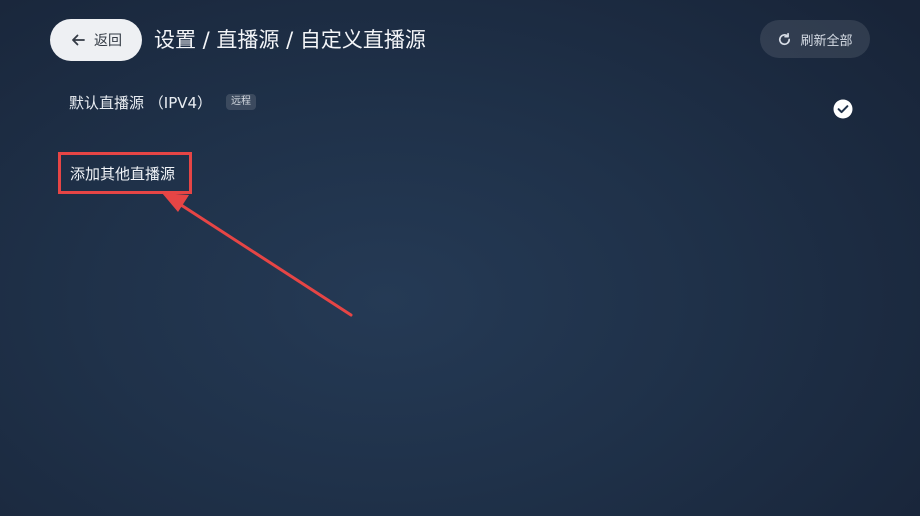  What do you see at coordinates (785, 38) in the screenshot?
I see `refresh-icon` at bounding box center [785, 38].